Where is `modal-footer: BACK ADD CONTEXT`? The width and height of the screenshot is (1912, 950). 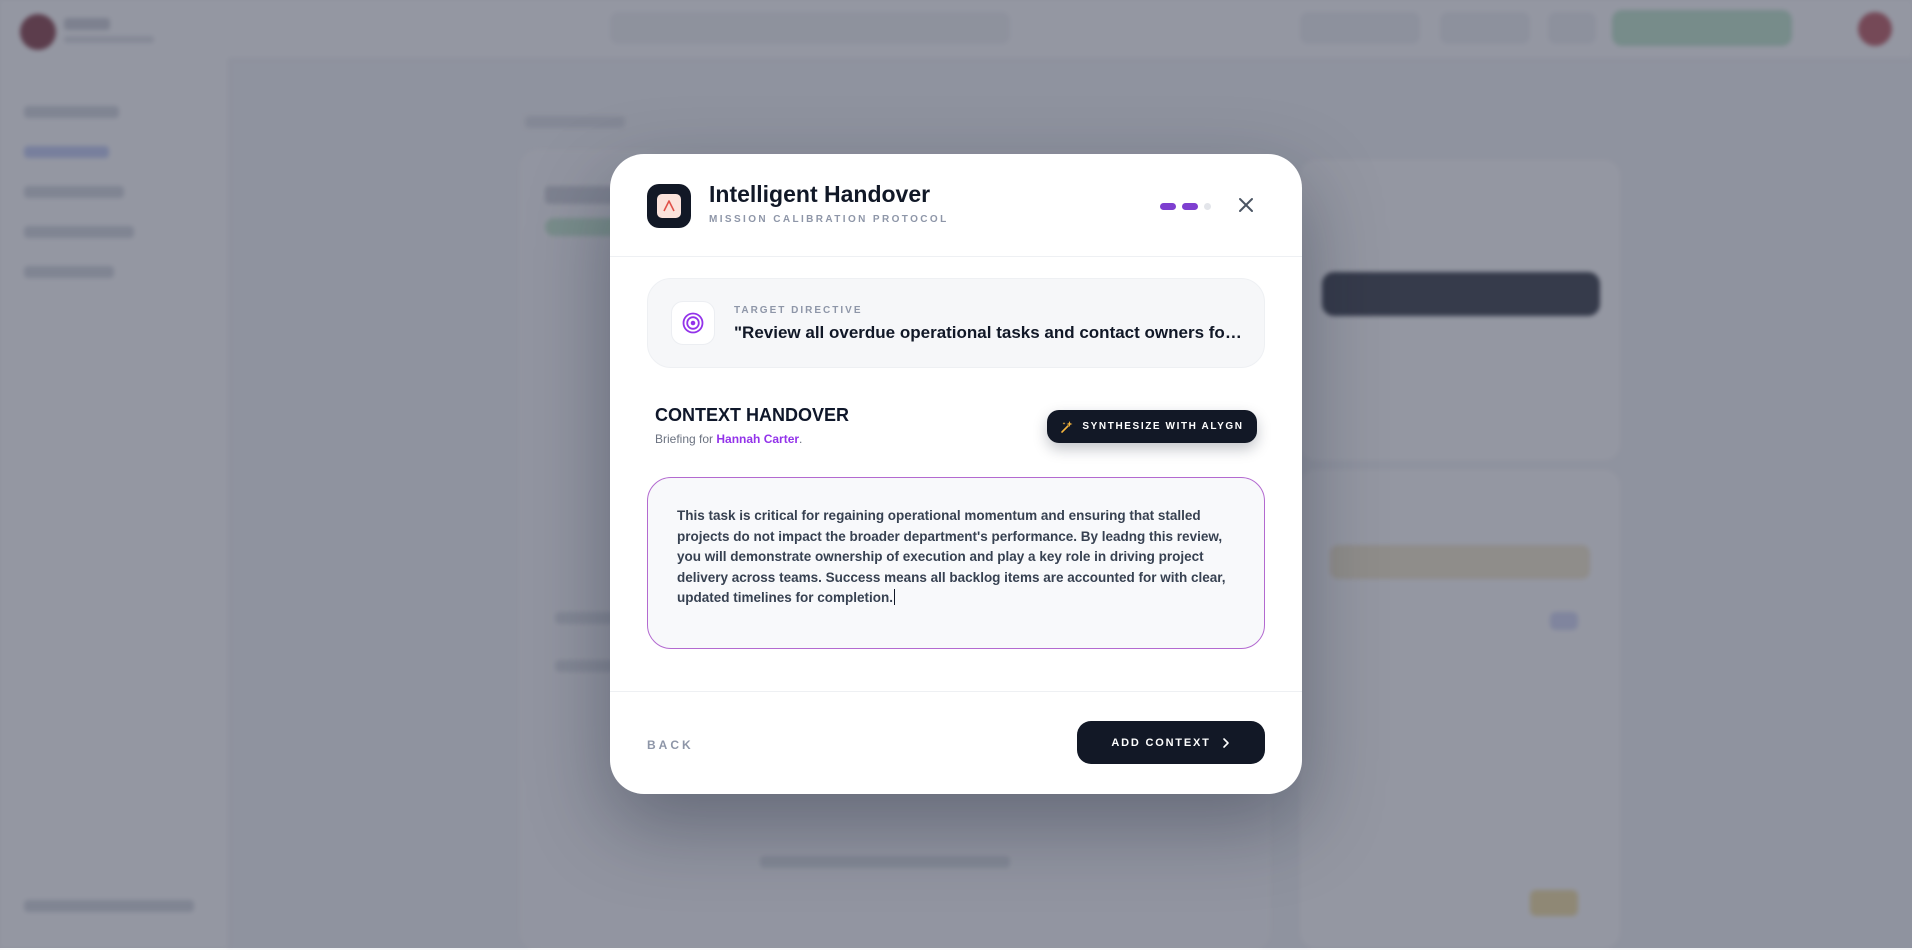
modal-footer: BACK ADD CONTEXT is located at coordinates (956, 742).